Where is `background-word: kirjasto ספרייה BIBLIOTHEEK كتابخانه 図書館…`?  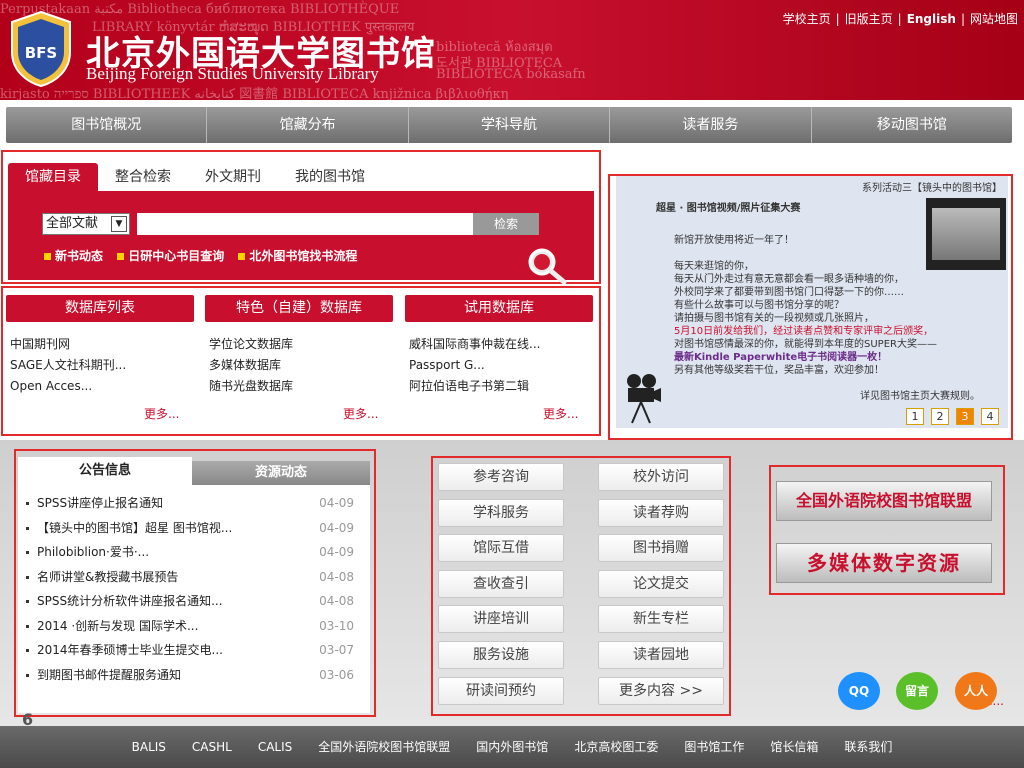 background-word: kirjasto ספרייה BIBLIOTHEEK كتابخانه 図書館… is located at coordinates (254, 93).